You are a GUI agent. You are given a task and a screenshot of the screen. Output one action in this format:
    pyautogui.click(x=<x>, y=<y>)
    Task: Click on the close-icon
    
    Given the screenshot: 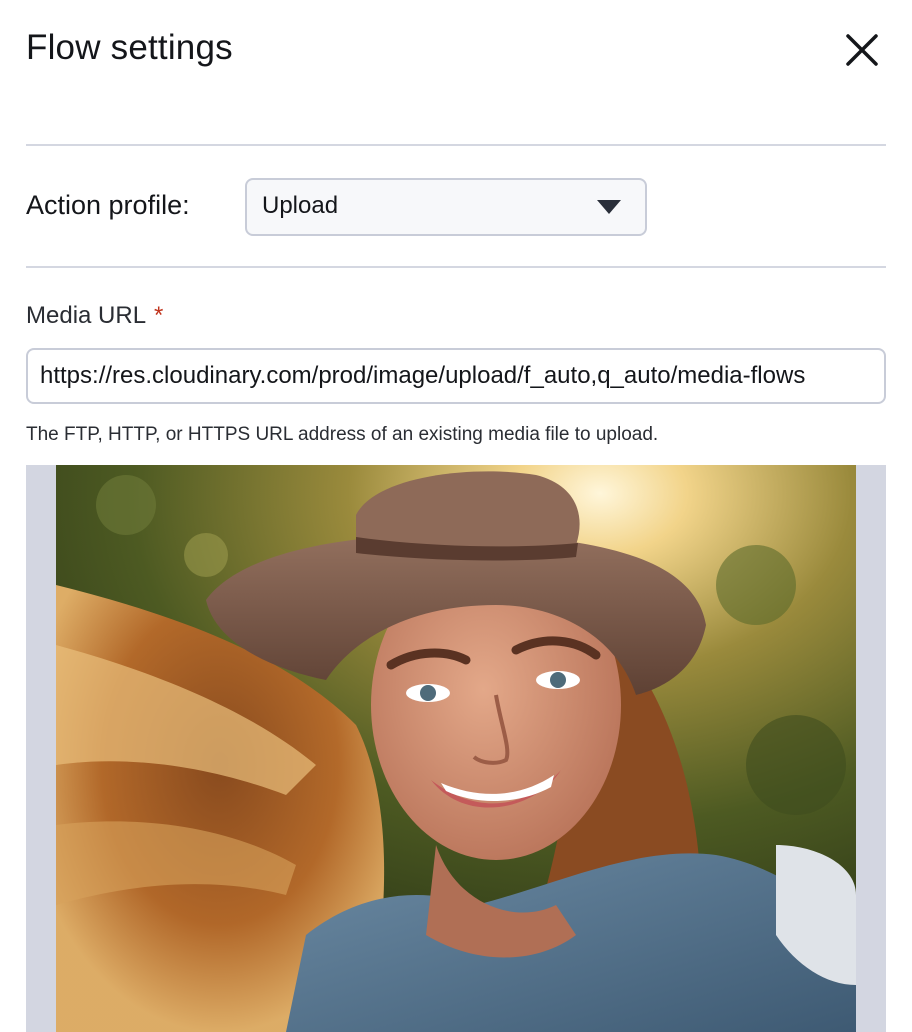 What is the action you would take?
    pyautogui.click(x=862, y=50)
    